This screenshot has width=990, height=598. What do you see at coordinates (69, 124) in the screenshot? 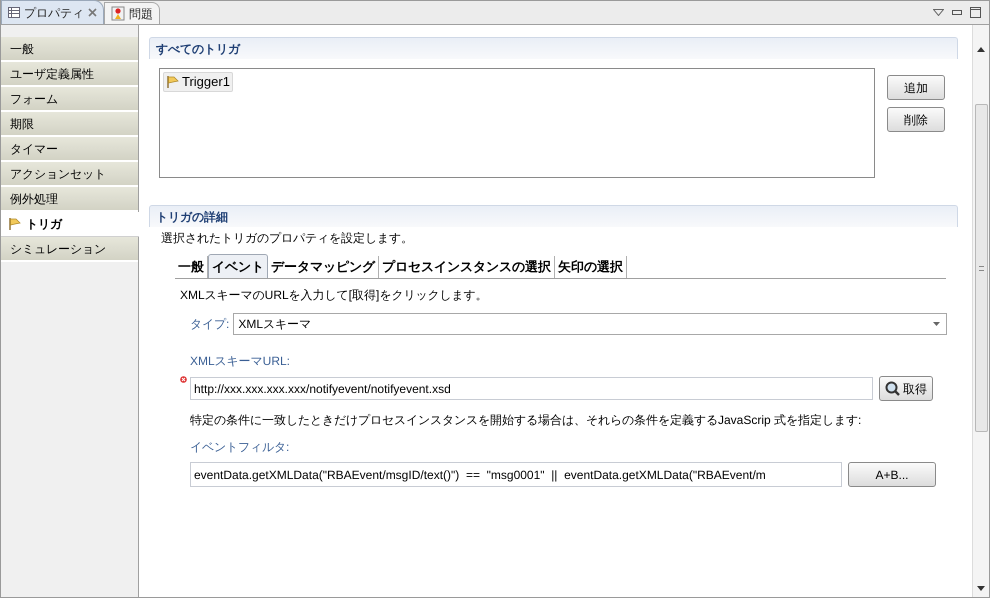
I see `sidebar-item: 期限` at bounding box center [69, 124].